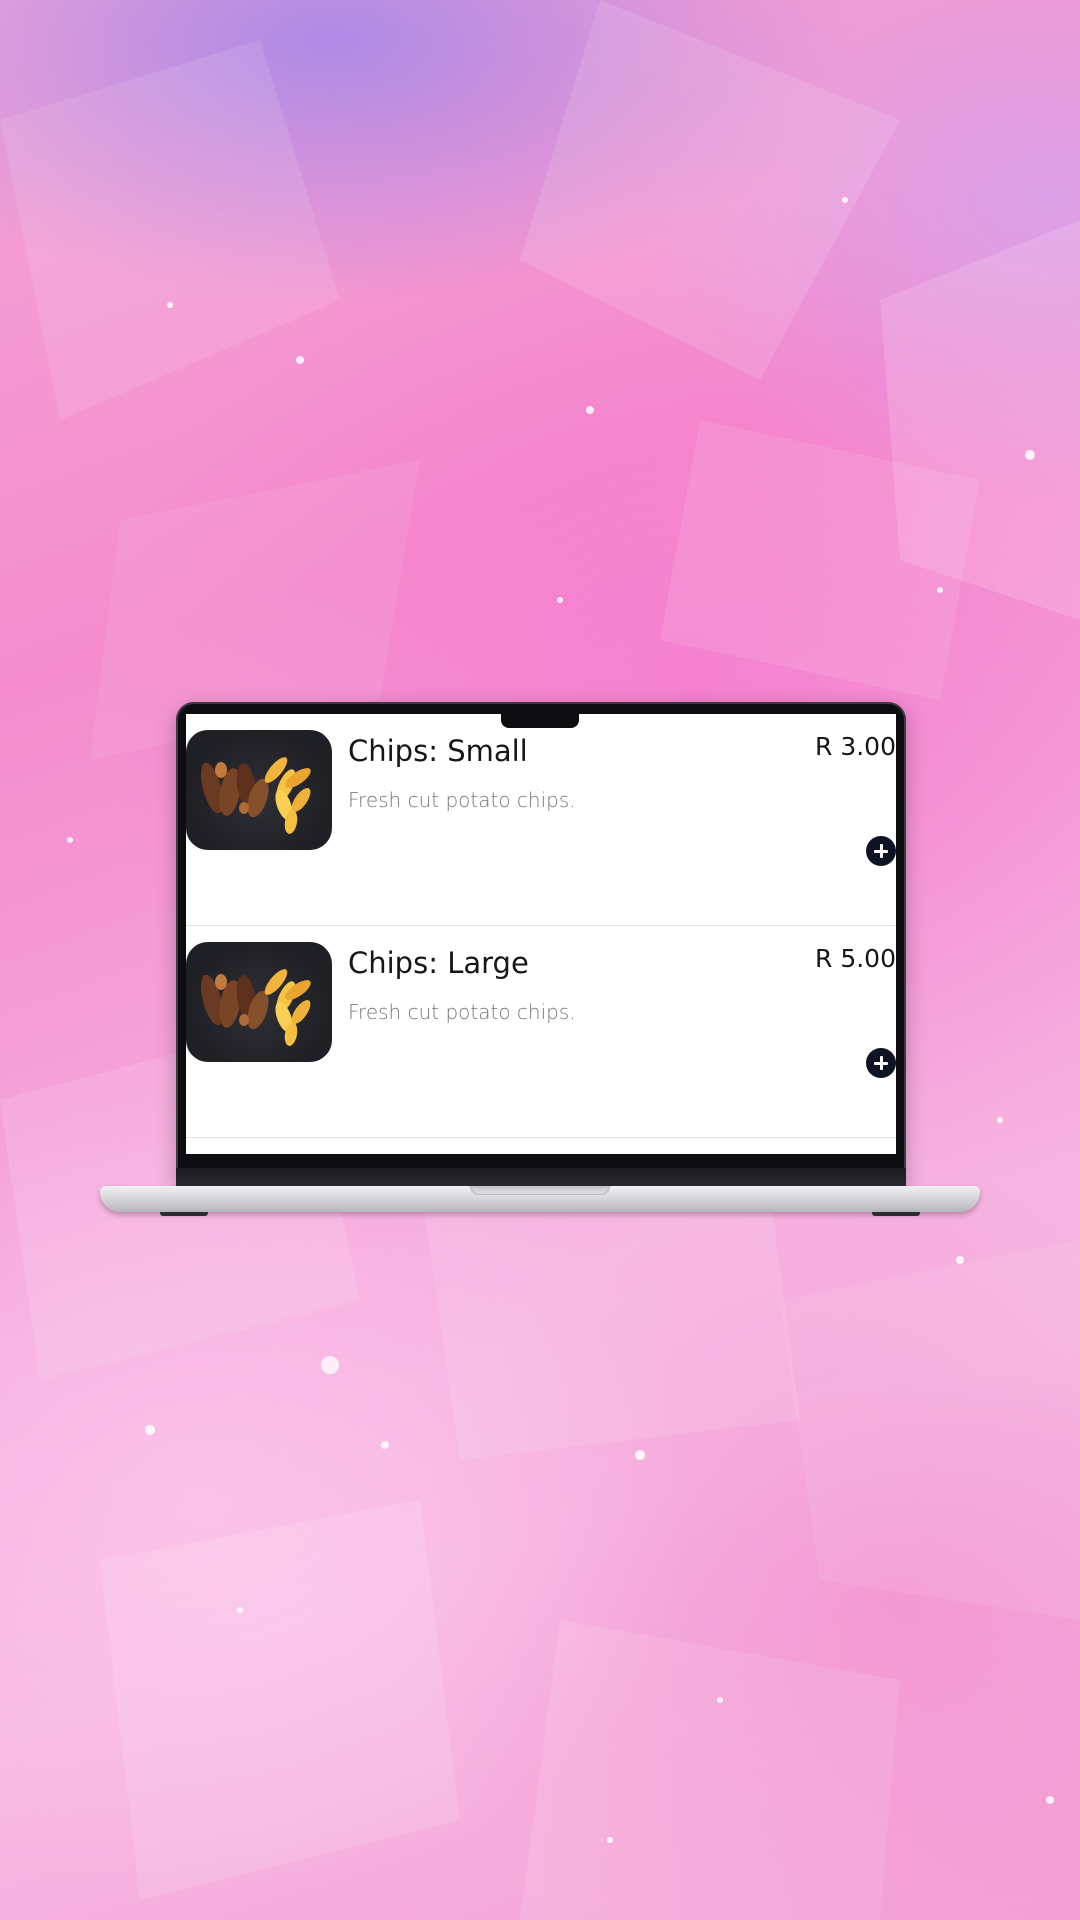 The image size is (1080, 1920). Describe the element at coordinates (541, 1178) in the screenshot. I see `screen-bottom-bezel` at that location.